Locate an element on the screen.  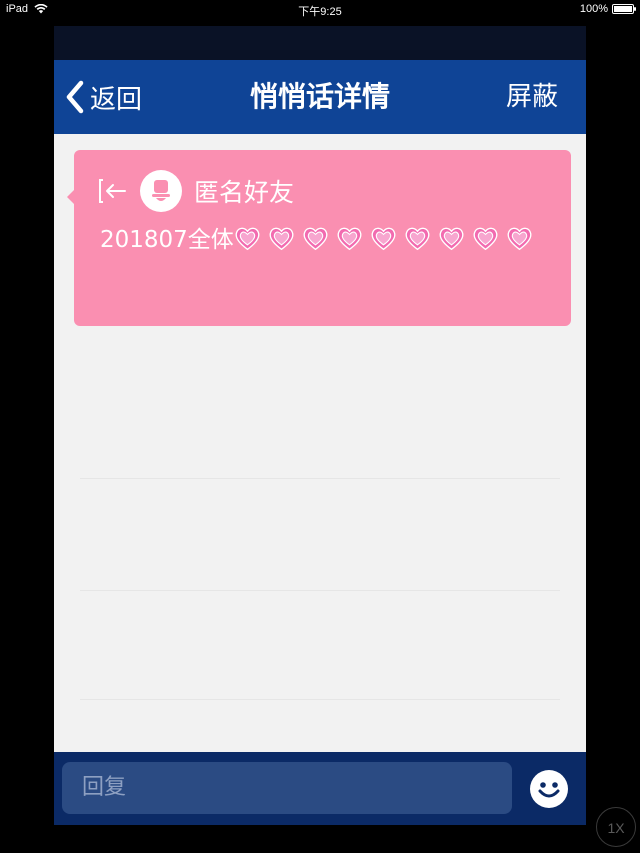
message-text: 201807全体 is located at coordinates (320, 240).